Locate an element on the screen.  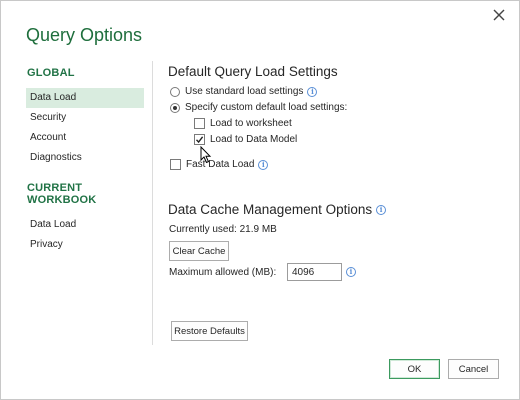
close-icon is located at coordinates (499, 15).